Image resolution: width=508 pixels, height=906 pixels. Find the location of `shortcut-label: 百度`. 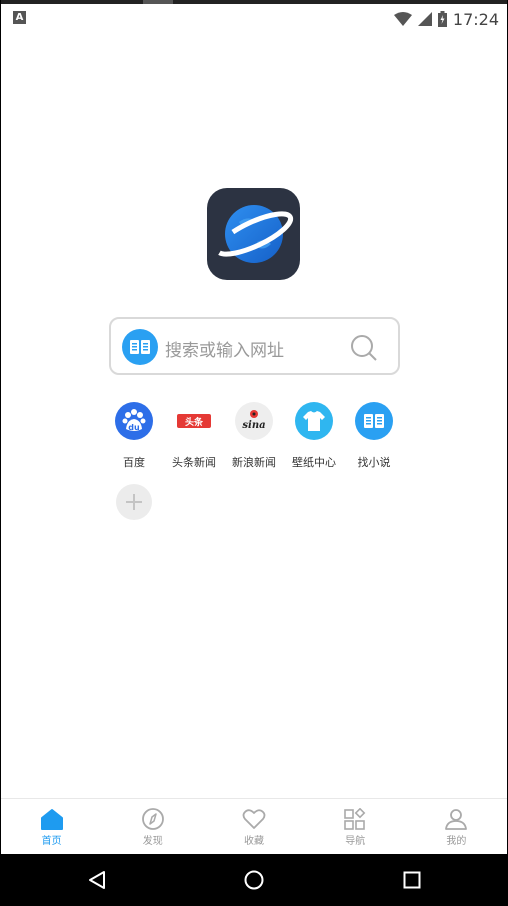

shortcut-label: 百度 is located at coordinates (134, 462).